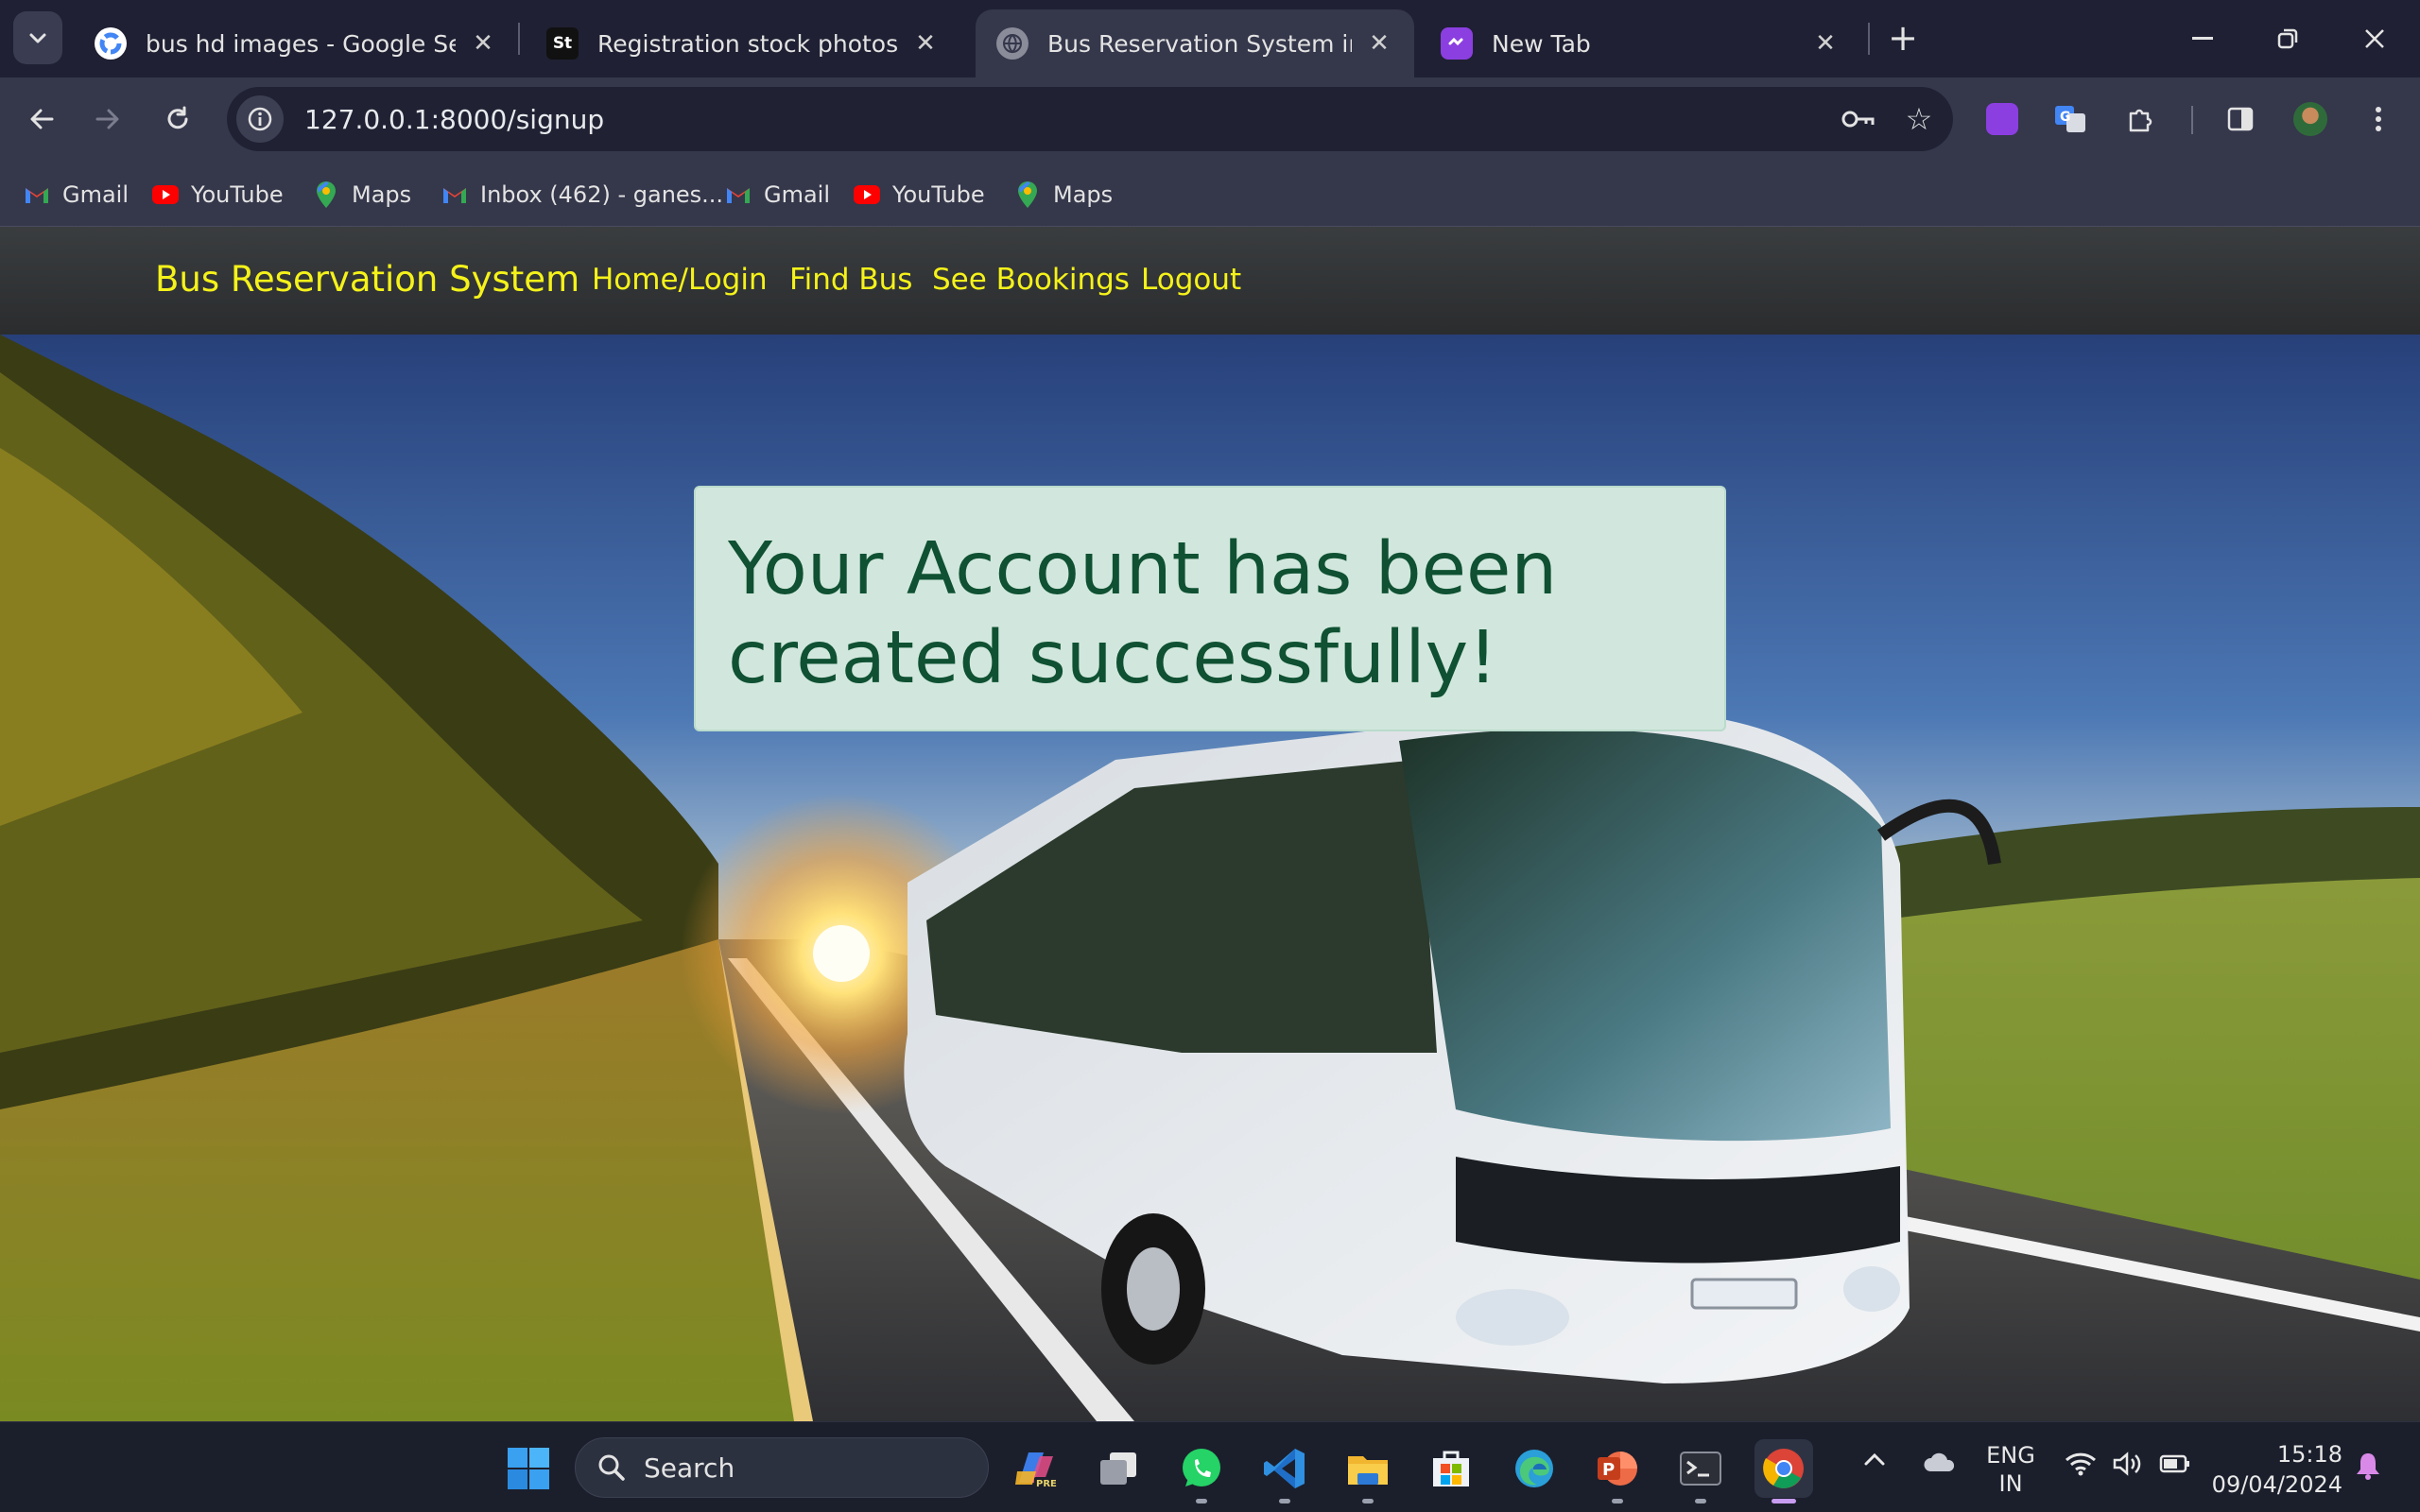 This screenshot has width=2420, height=1512. Describe the element at coordinates (562, 43) in the screenshot. I see `shutterstock-icon: St` at that location.